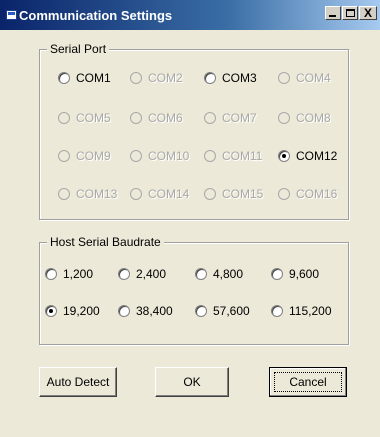 The image size is (380, 437). I want to click on close-icon: X, so click(367, 13).